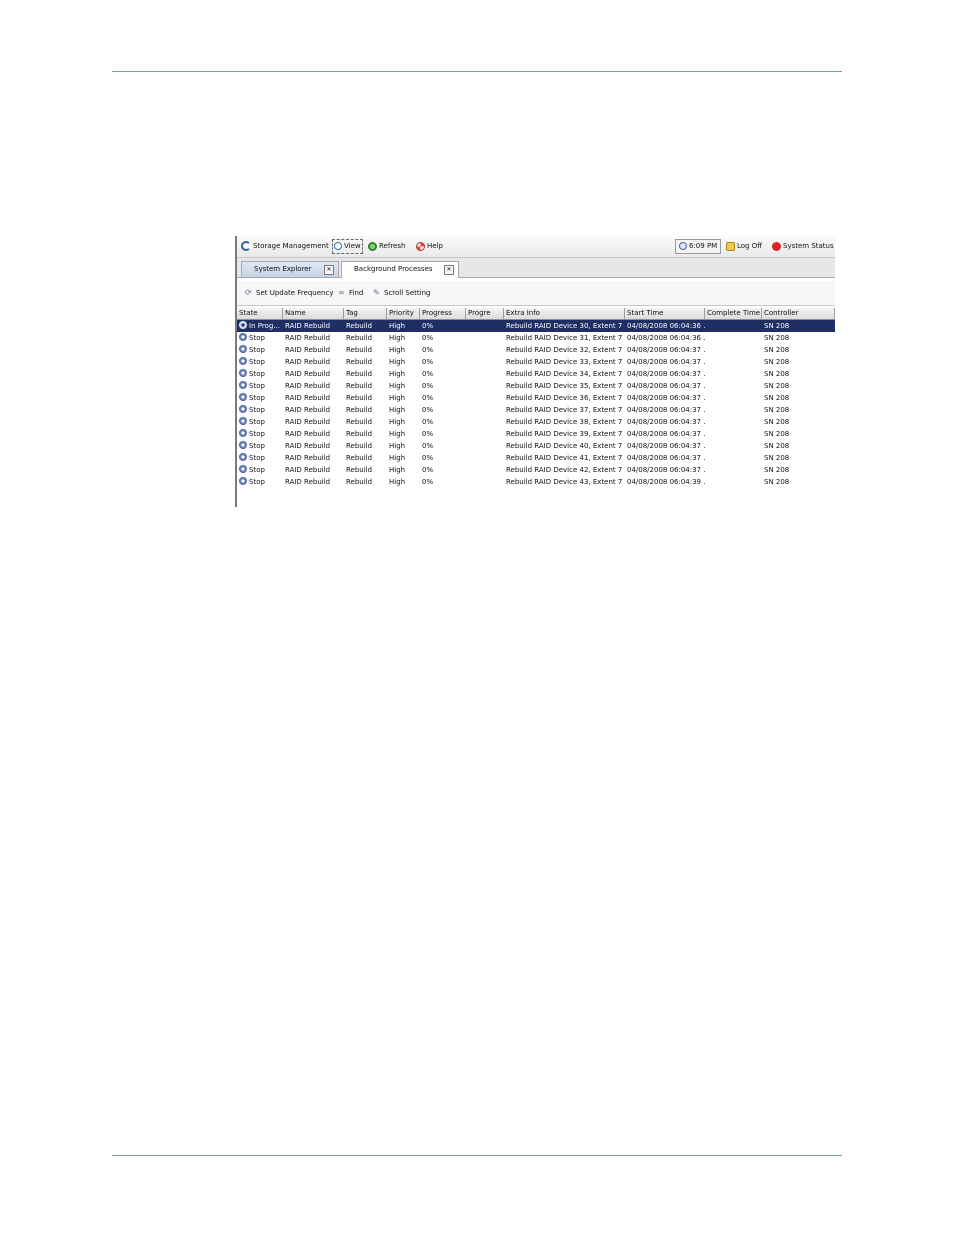 The image size is (954, 1235). I want to click on col-state-cell: Stop, so click(260, 398).